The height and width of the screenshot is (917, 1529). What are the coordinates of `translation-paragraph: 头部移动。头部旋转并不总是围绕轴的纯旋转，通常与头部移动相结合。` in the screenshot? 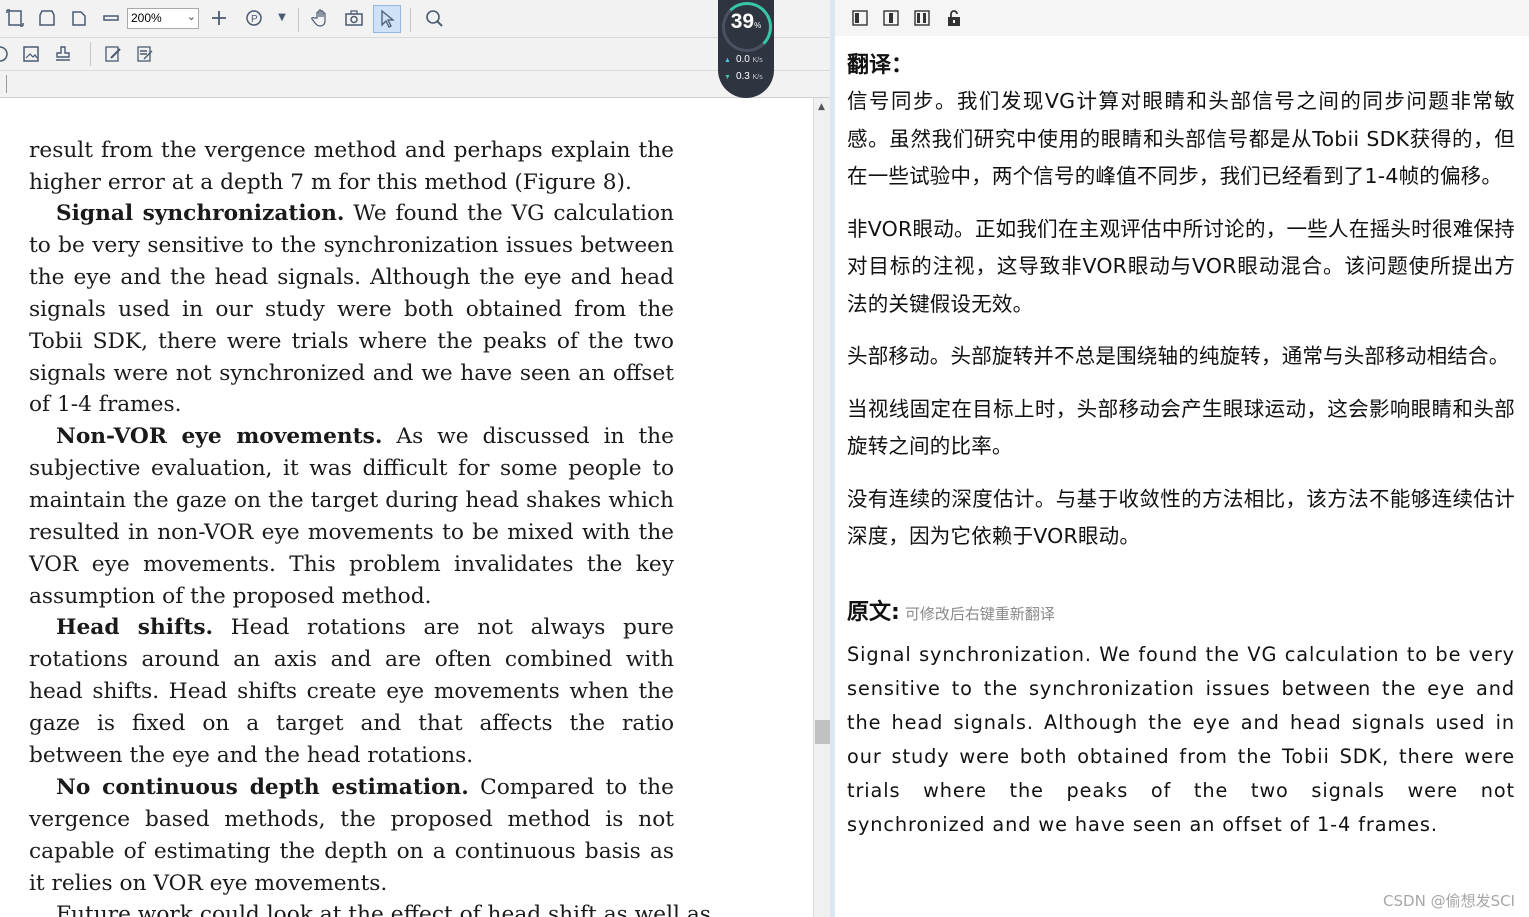 It's located at (1181, 357).